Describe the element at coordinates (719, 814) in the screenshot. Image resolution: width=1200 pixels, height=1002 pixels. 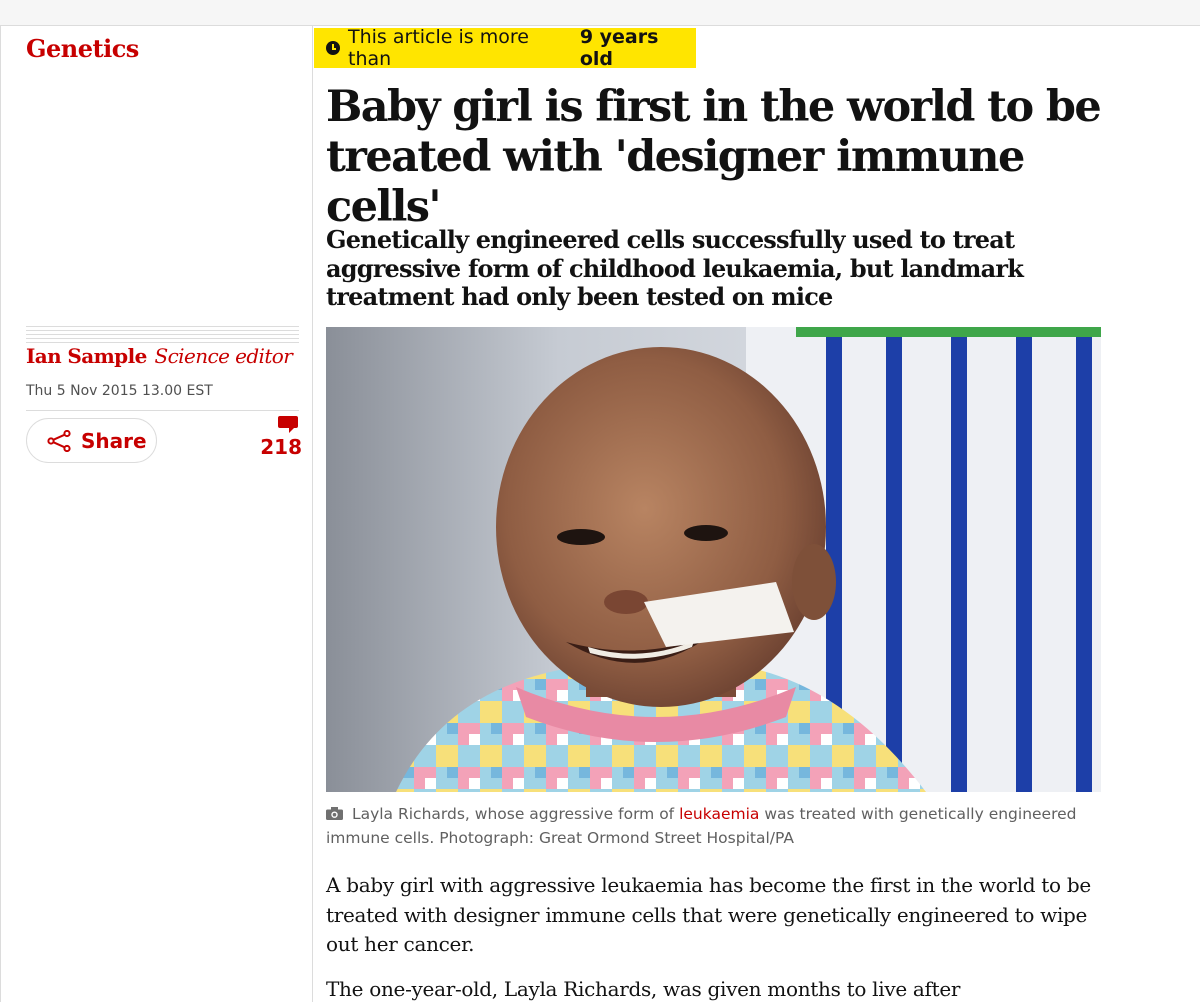
I see `caption-link-leukaemia: leukaemia` at that location.